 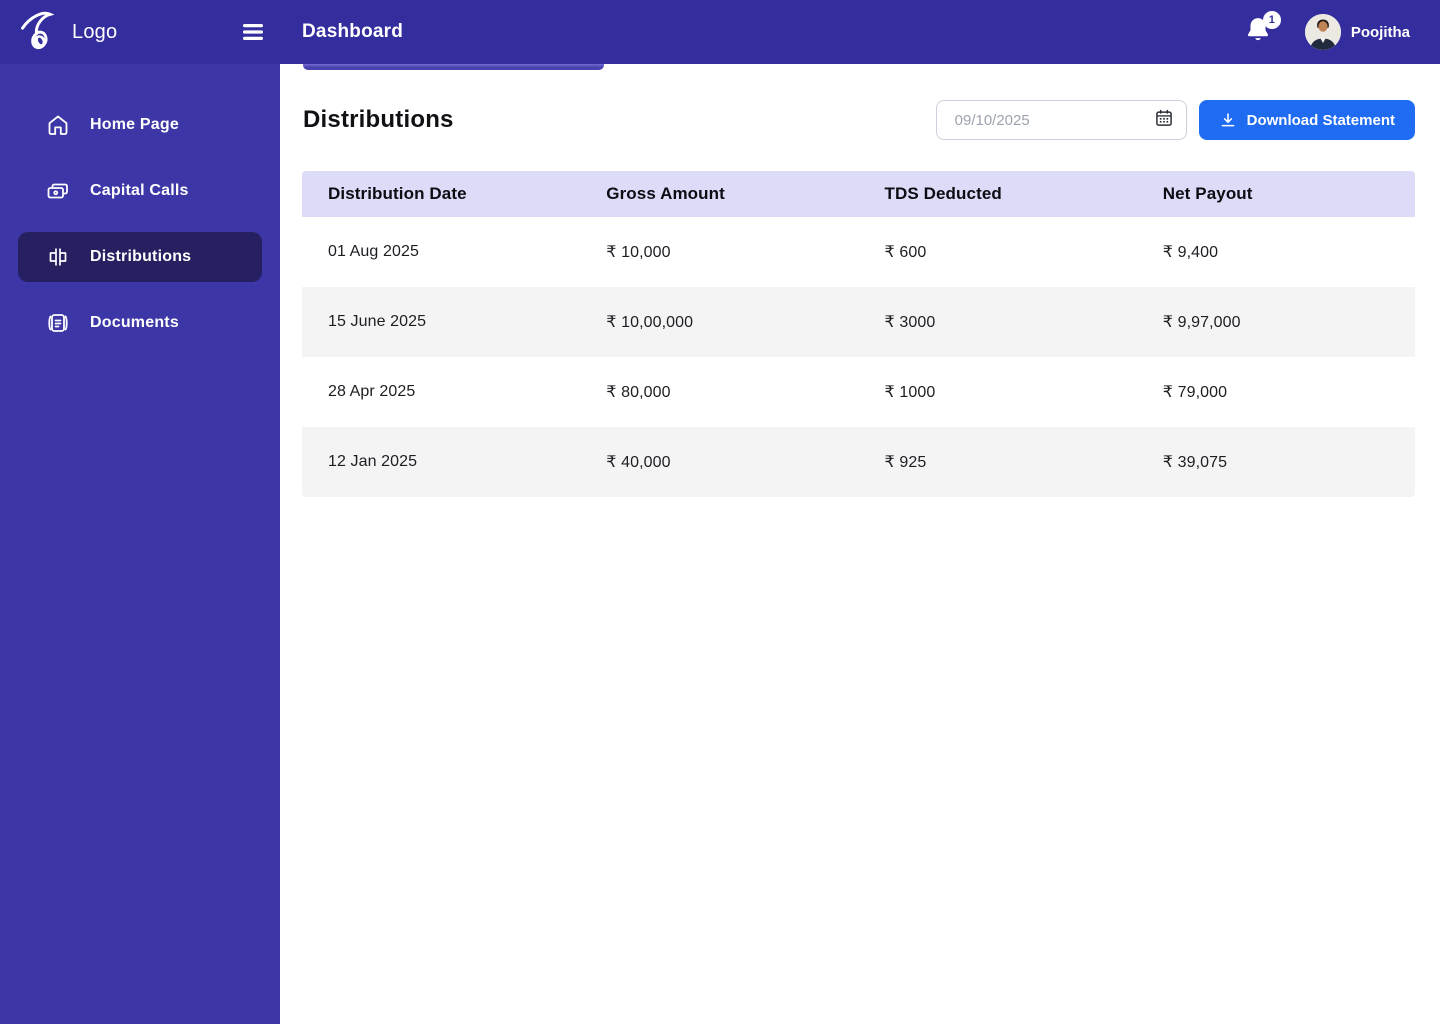 I want to click on user-name: Poojitha, so click(x=1380, y=32).